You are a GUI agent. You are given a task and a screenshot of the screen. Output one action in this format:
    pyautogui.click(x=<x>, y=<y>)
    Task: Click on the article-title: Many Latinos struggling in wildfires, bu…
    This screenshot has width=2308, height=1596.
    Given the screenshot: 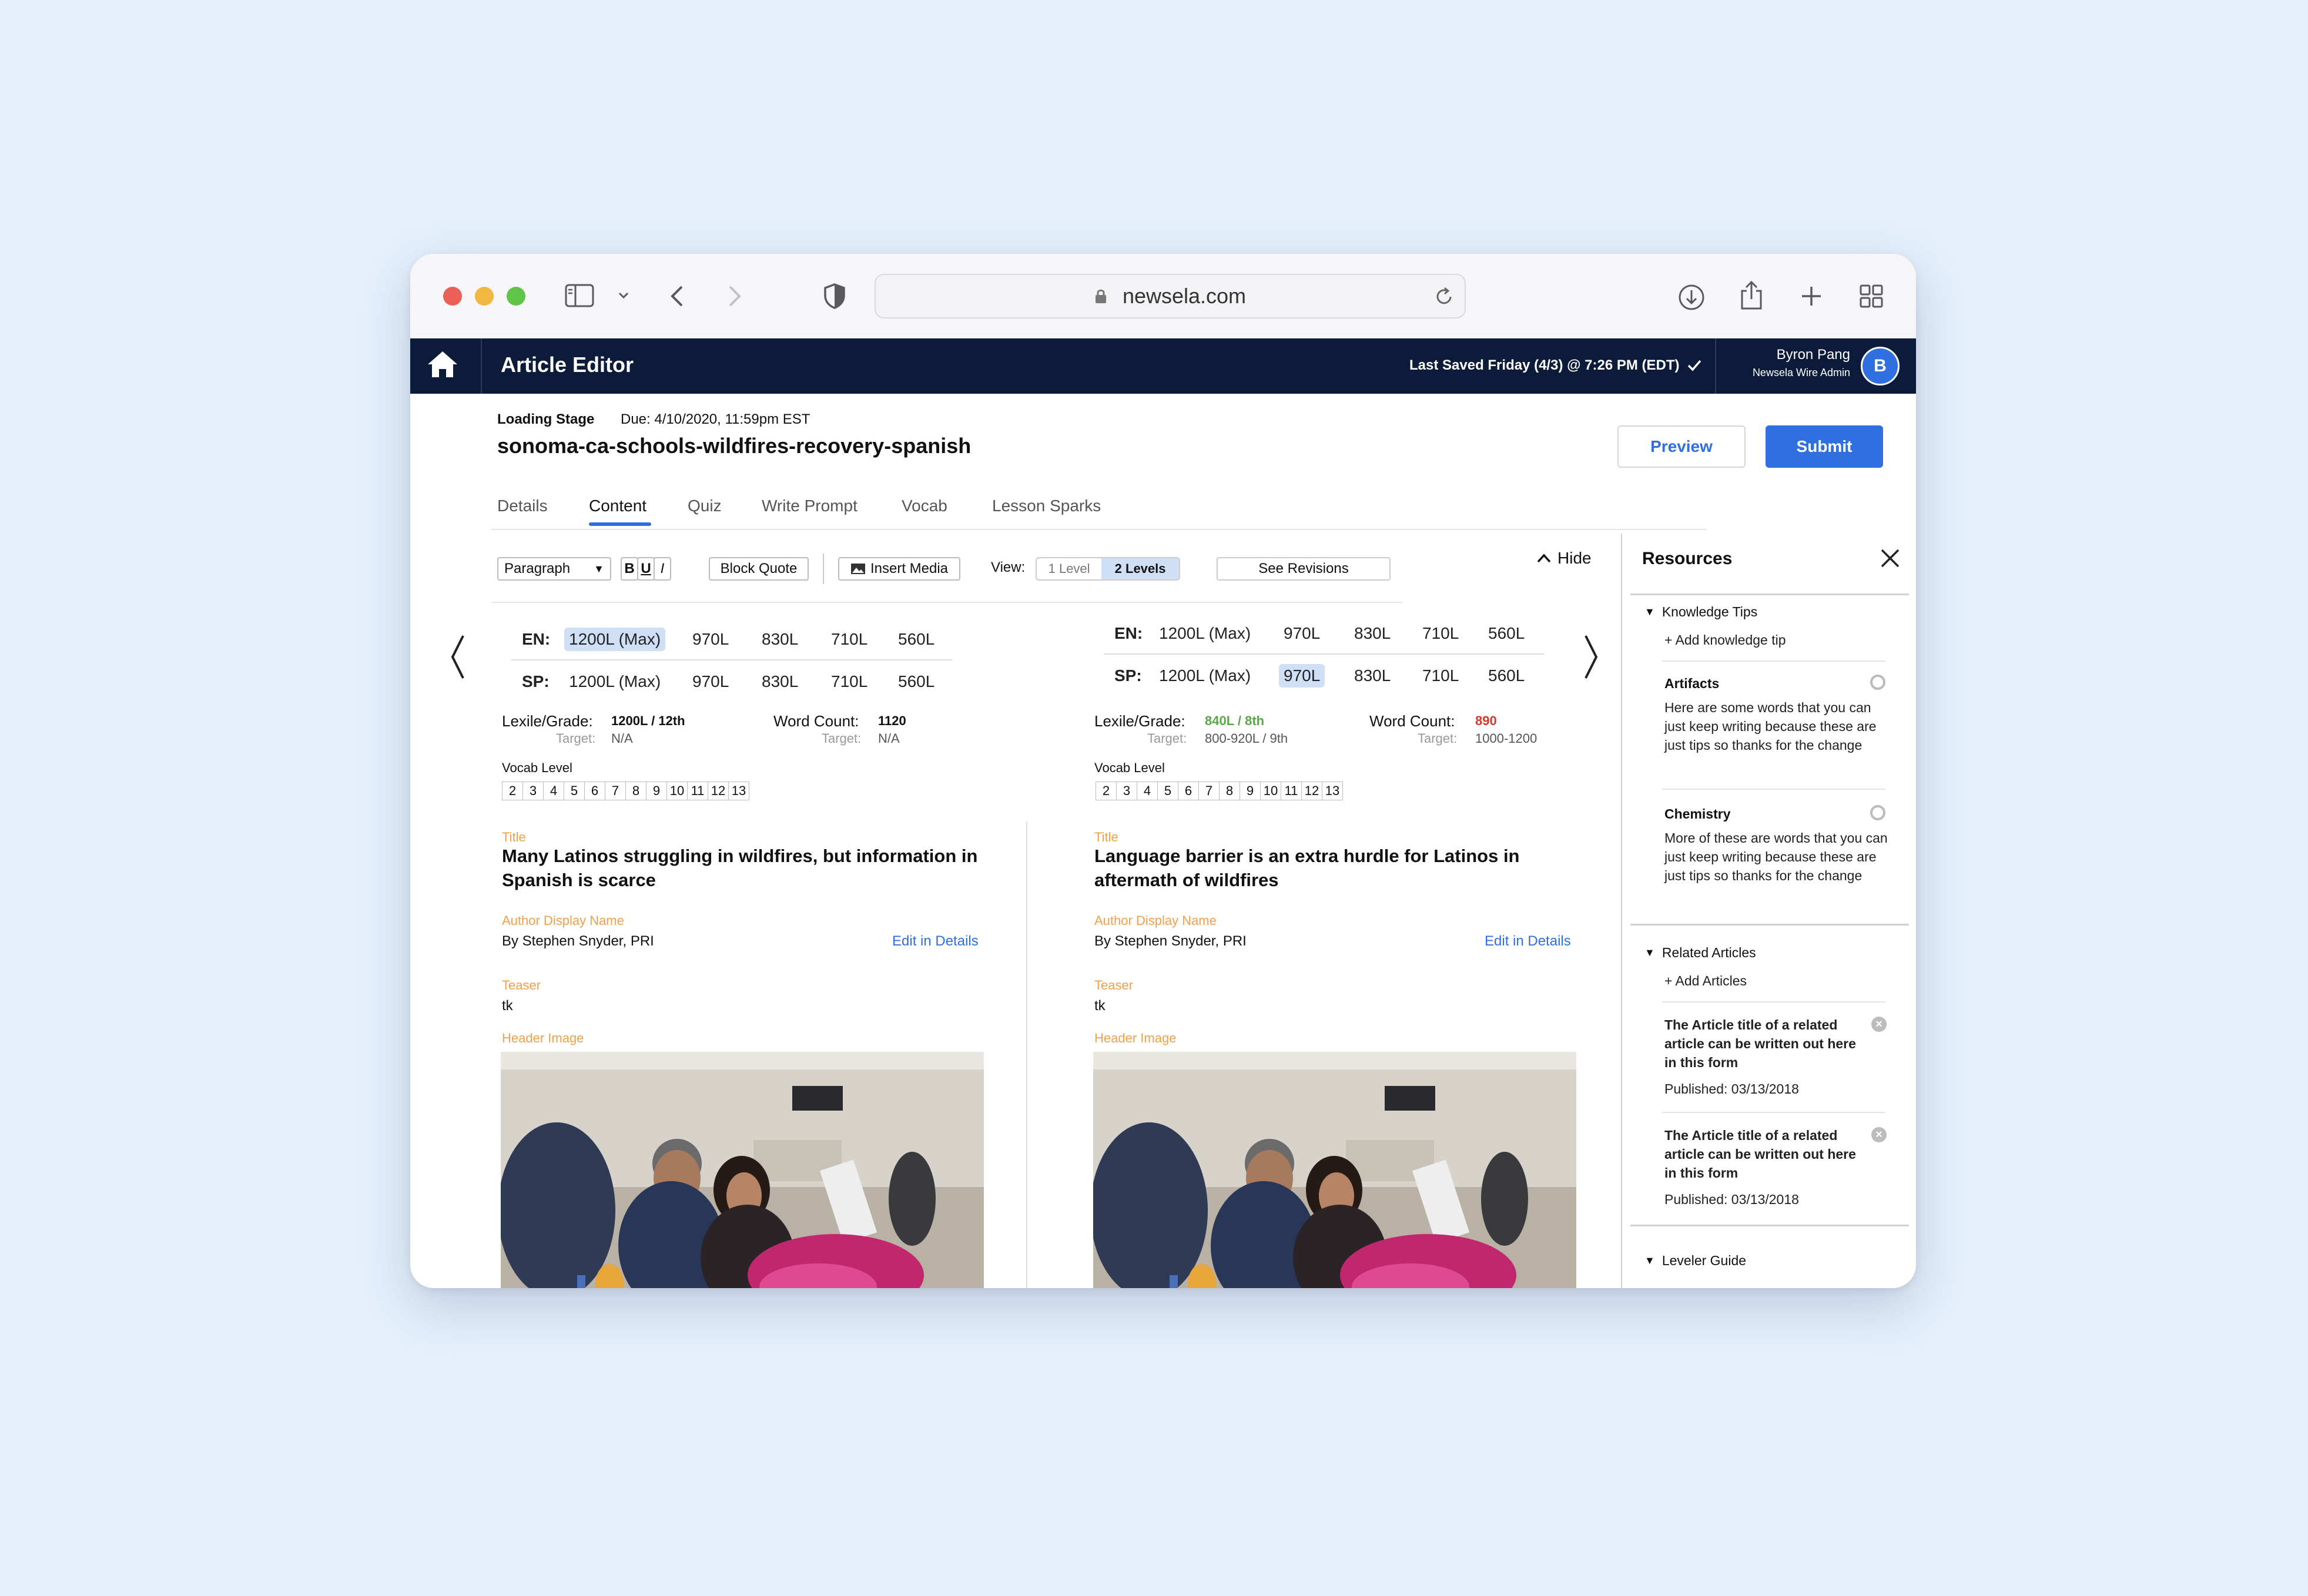 What is the action you would take?
    pyautogui.click(x=743, y=868)
    